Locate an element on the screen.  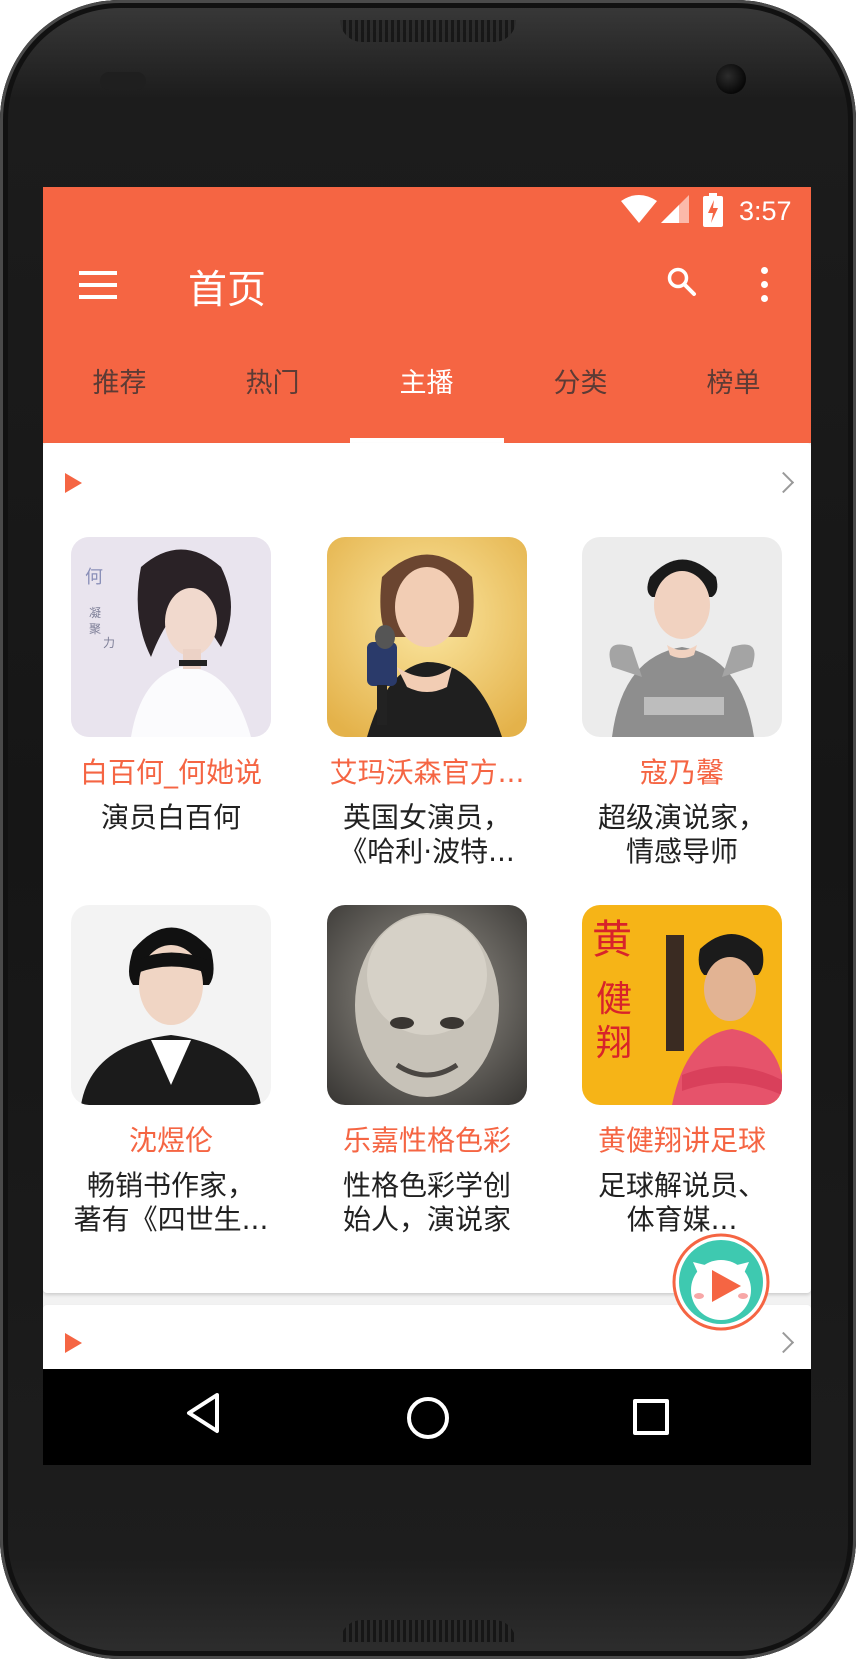
floating-play-button is located at coordinates (721, 1282).